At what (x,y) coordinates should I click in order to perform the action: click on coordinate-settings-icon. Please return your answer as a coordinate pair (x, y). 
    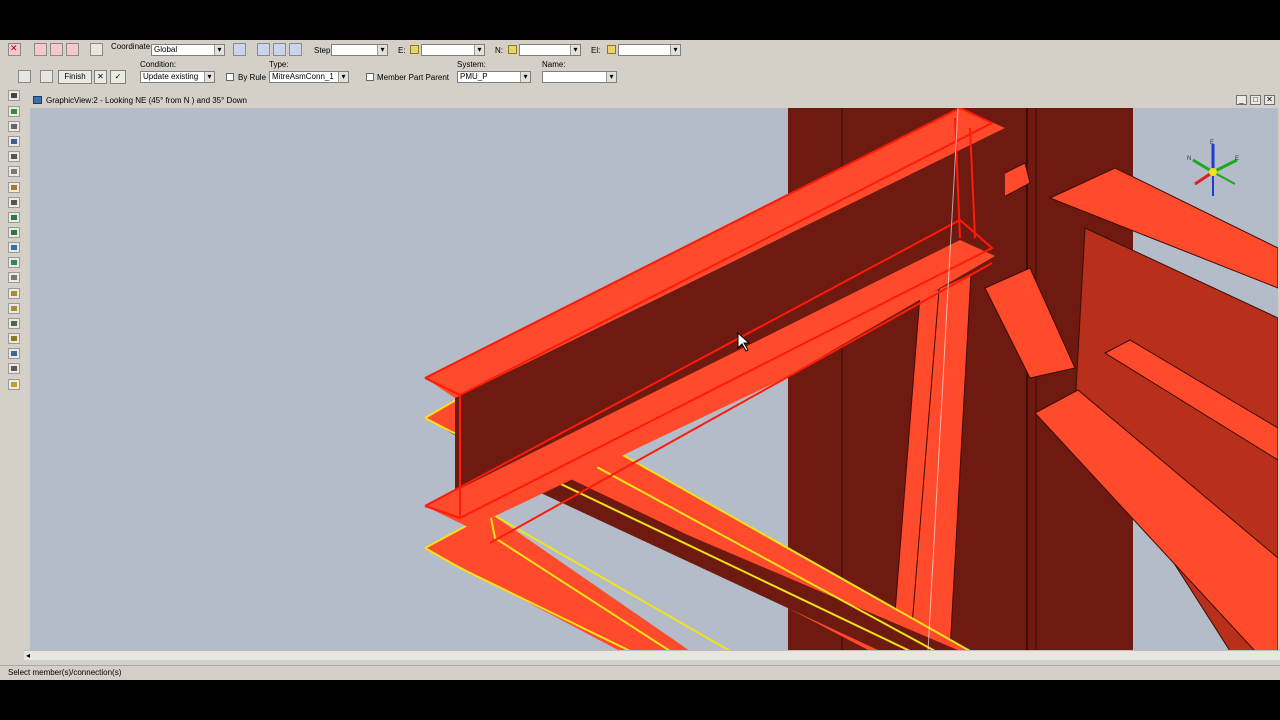
    Looking at the image, I should click on (239, 49).